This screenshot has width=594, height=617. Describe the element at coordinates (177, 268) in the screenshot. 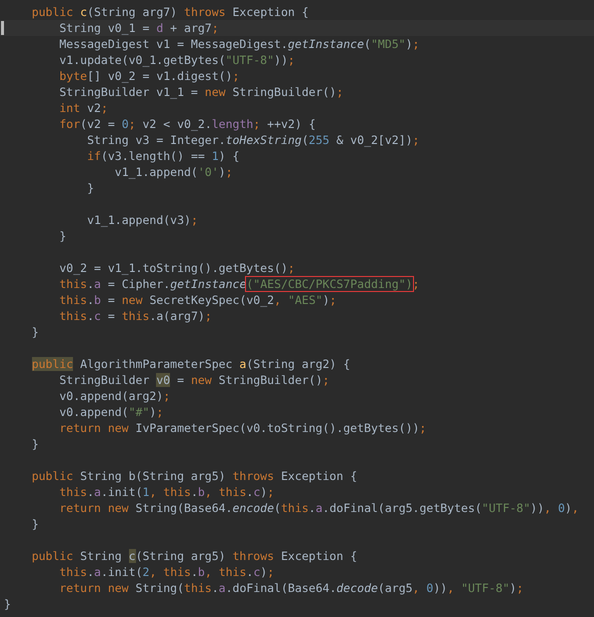

I see `code-line: v0_2 = v1_1.toString().getBytes();` at that location.